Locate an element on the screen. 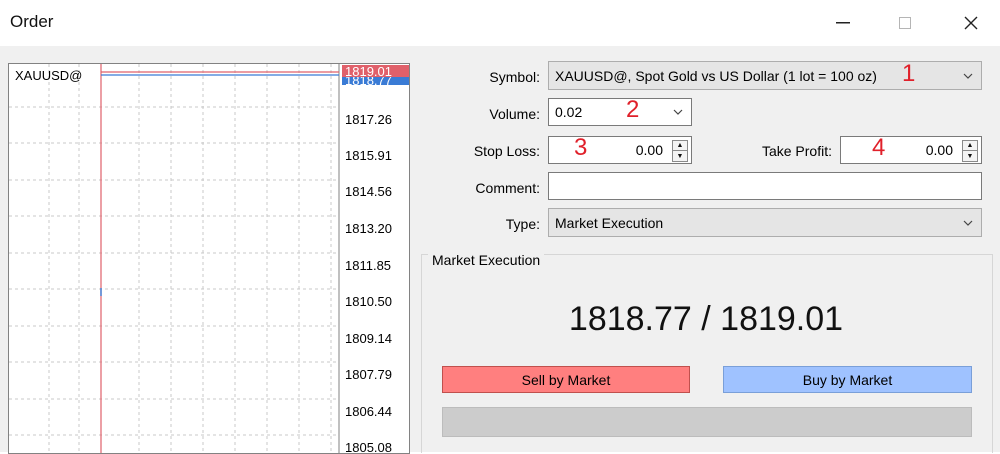 The image size is (1000, 454). comment-label: Comment: is located at coordinates (507, 188).